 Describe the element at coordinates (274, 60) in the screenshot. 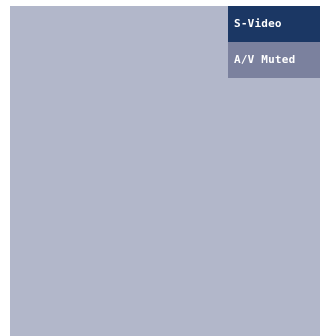

I see `av-mute-status-label: A/V Muted` at that location.